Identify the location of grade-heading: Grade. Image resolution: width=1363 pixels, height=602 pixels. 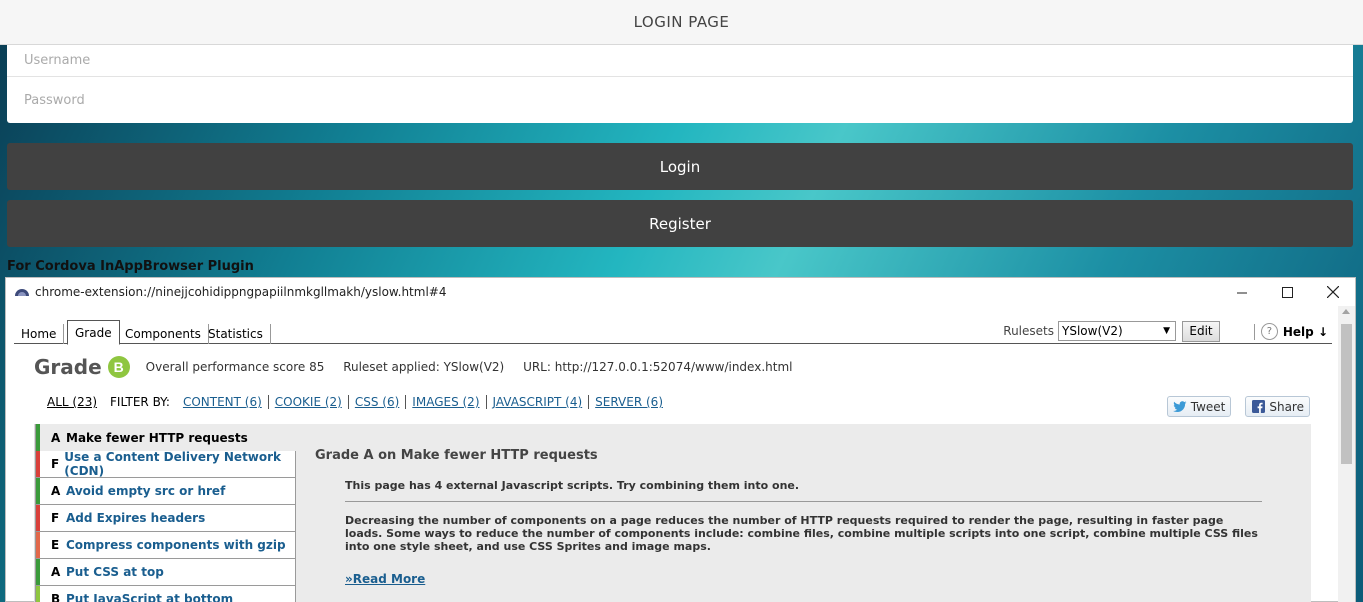
(68, 367).